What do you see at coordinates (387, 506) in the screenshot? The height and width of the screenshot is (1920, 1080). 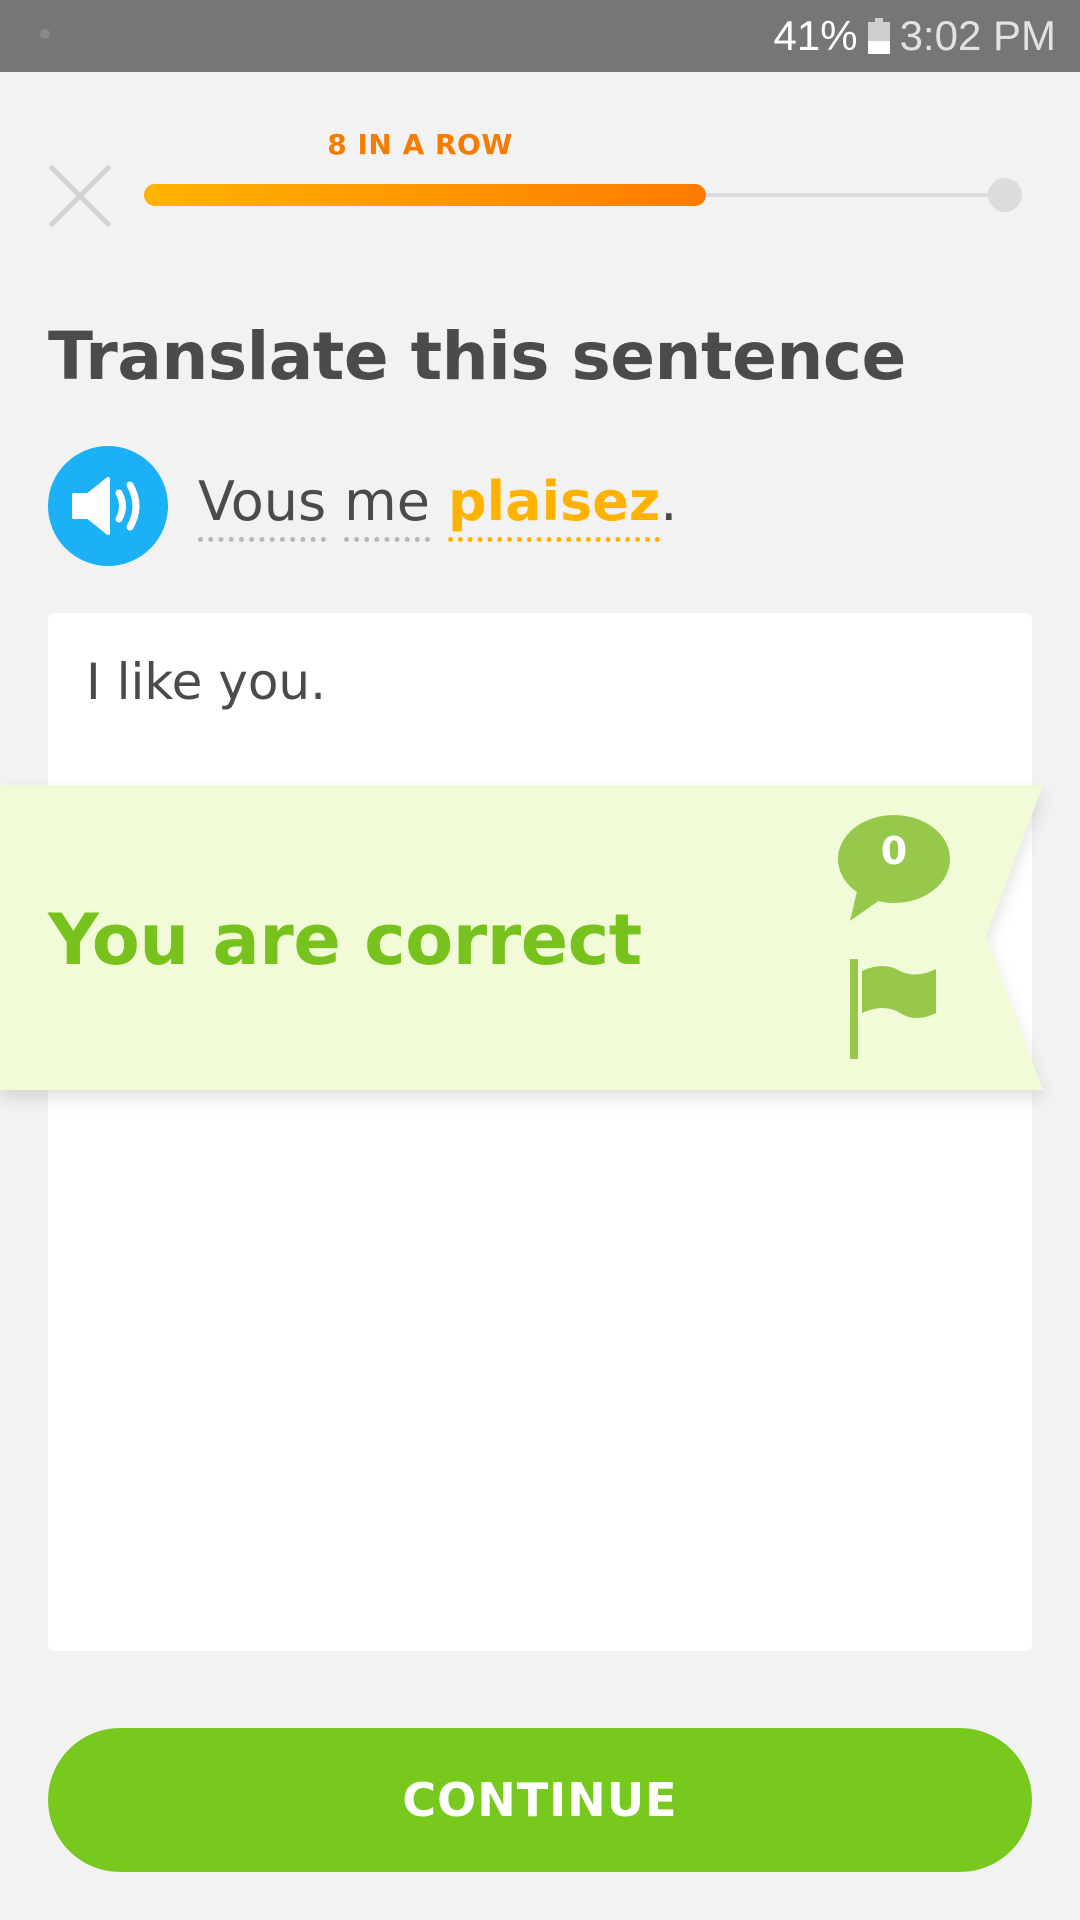 I see `sentence-word: me` at bounding box center [387, 506].